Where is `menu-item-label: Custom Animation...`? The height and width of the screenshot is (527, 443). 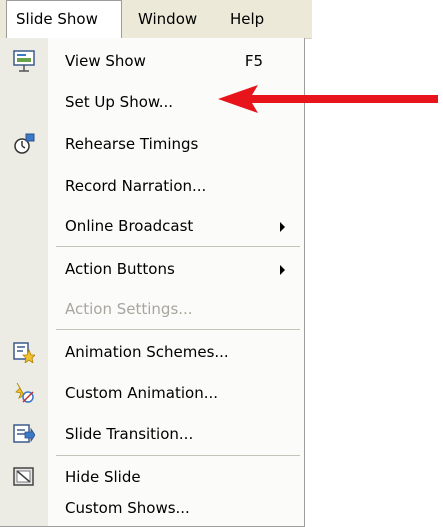 menu-item-label: Custom Animation... is located at coordinates (142, 393).